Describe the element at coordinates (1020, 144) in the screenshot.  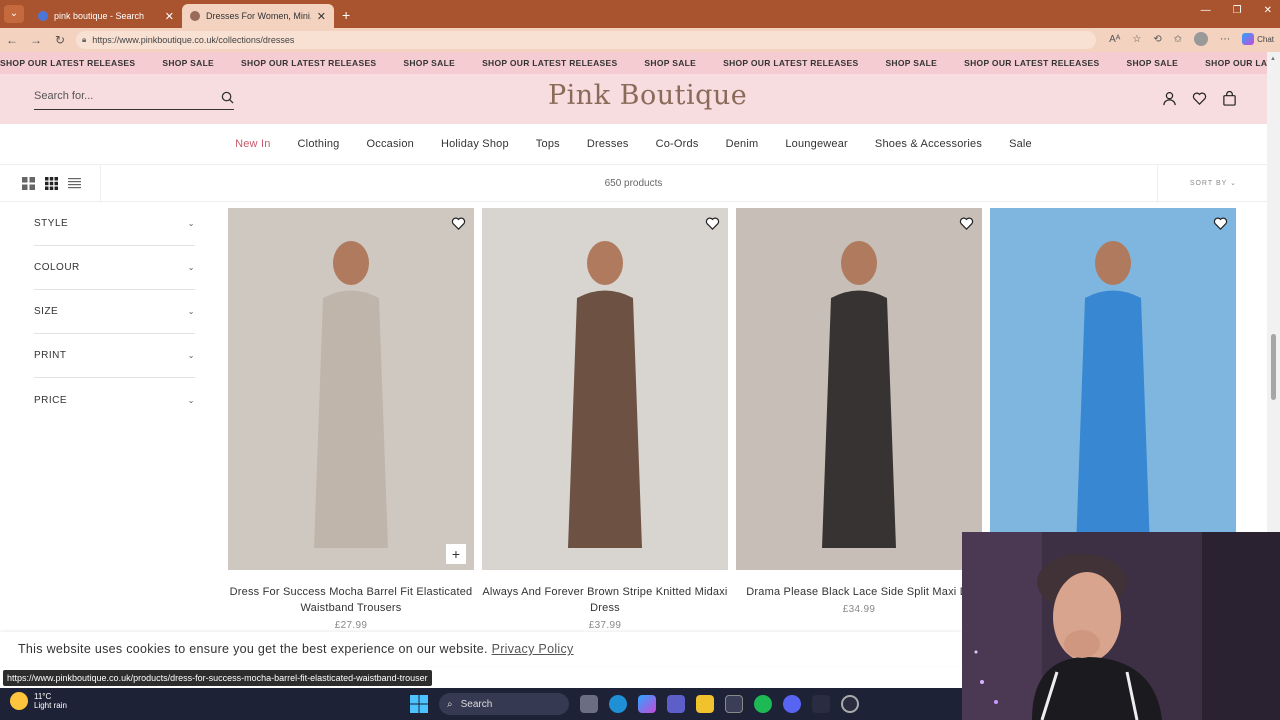
I see `nav-item-sale: Sale` at that location.